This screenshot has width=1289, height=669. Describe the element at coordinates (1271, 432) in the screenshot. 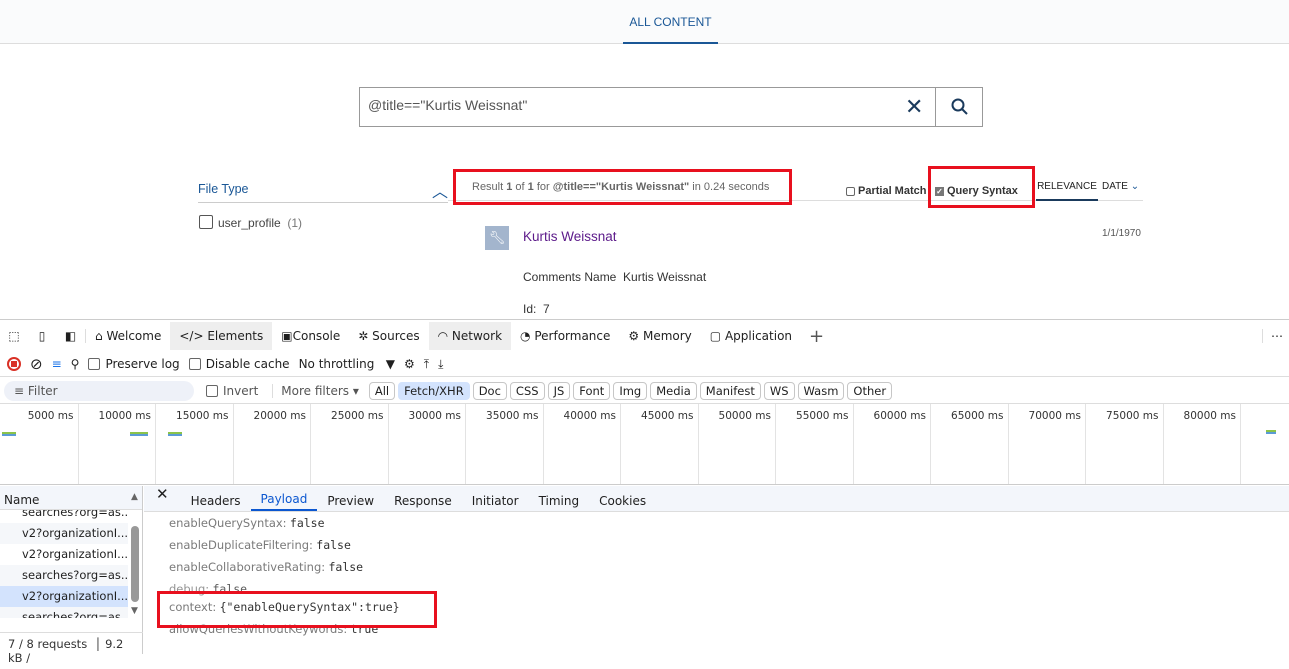

I see `timeline-request-bar` at that location.